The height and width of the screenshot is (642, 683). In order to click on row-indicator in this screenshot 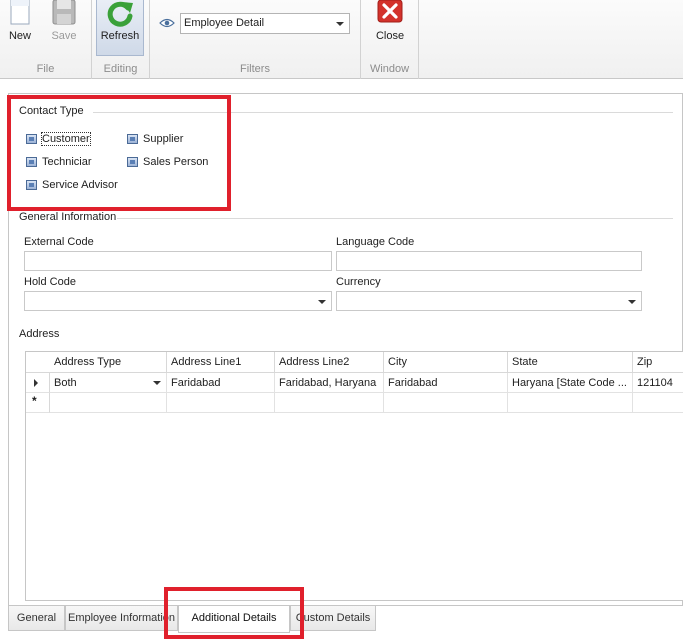, I will do `click(38, 383)`.